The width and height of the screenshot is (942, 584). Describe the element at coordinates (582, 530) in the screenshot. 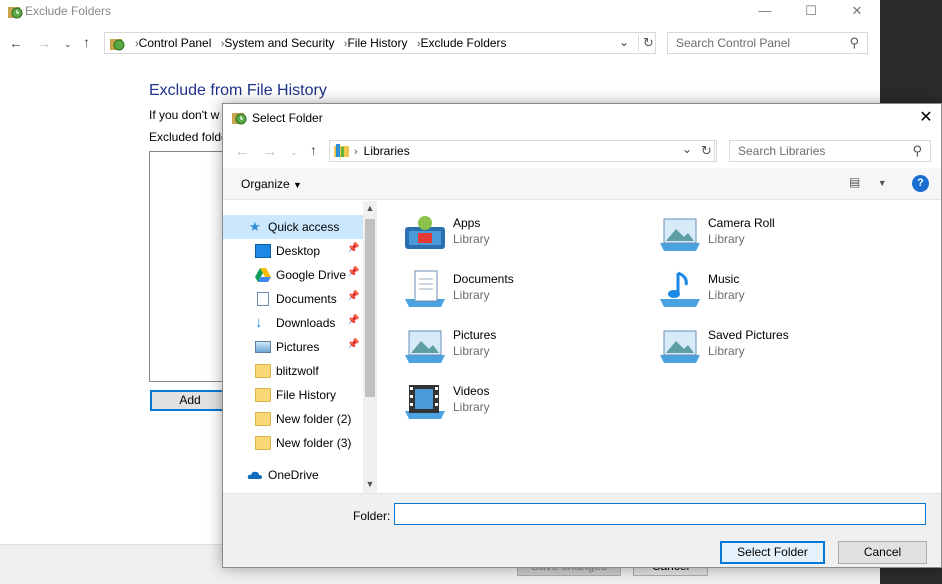

I see `dialog-bottom-bar: Folder:` at that location.